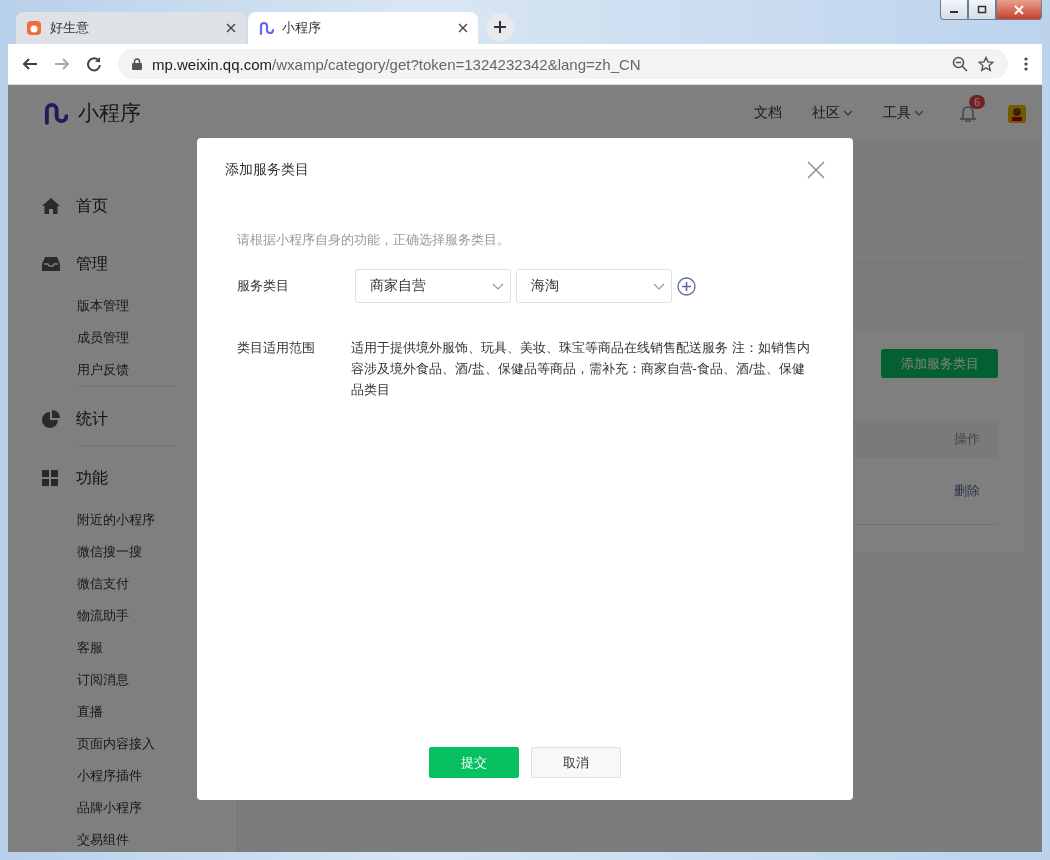 The image size is (1050, 860). What do you see at coordinates (92, 478) in the screenshot?
I see `sidebar-section: 功能` at bounding box center [92, 478].